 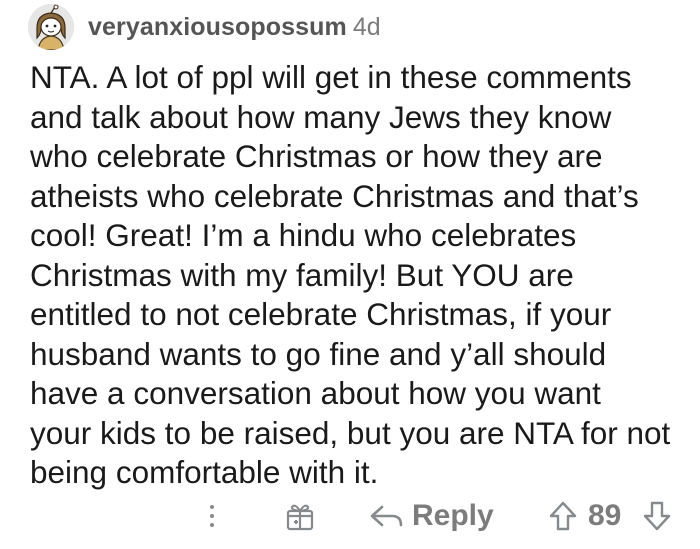 I want to click on more-options-button, so click(x=212, y=516).